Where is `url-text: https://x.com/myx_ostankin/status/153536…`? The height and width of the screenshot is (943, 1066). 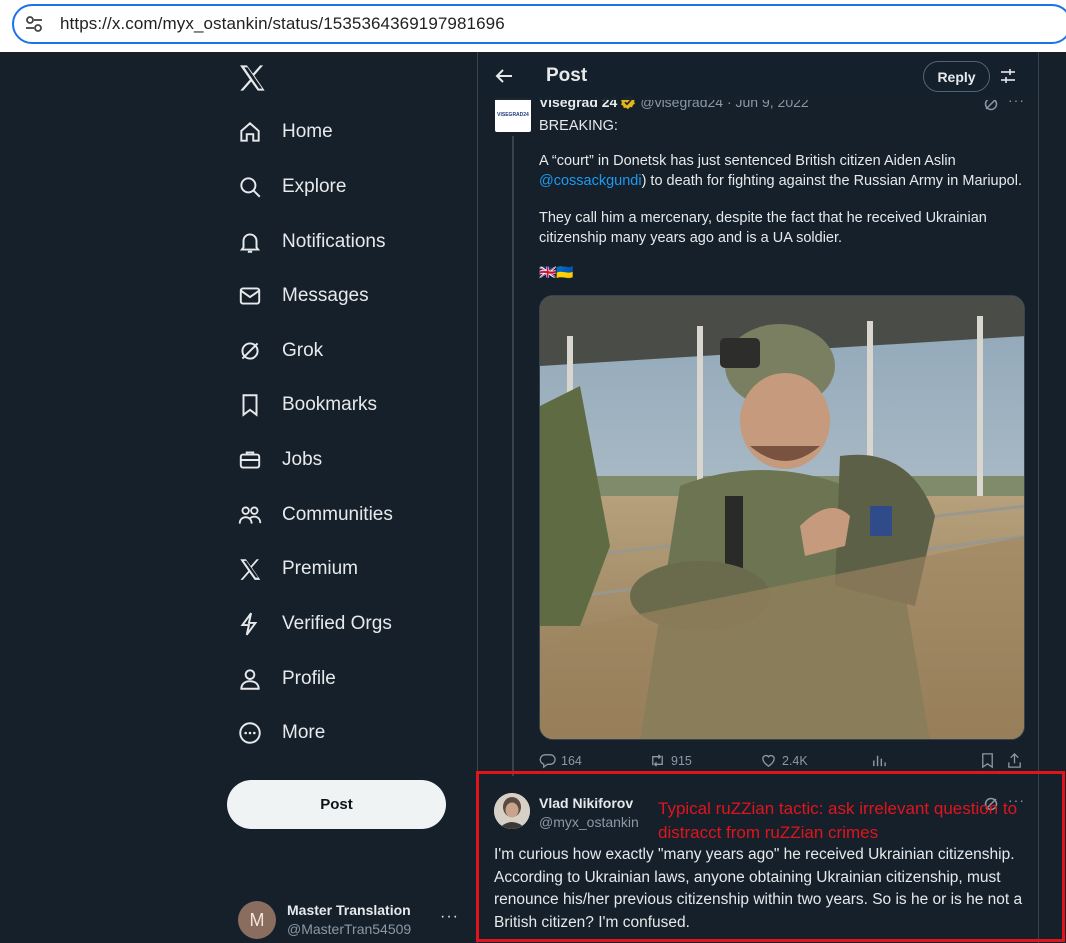
url-text: https://x.com/myx_ostankin/status/153536… is located at coordinates (282, 24).